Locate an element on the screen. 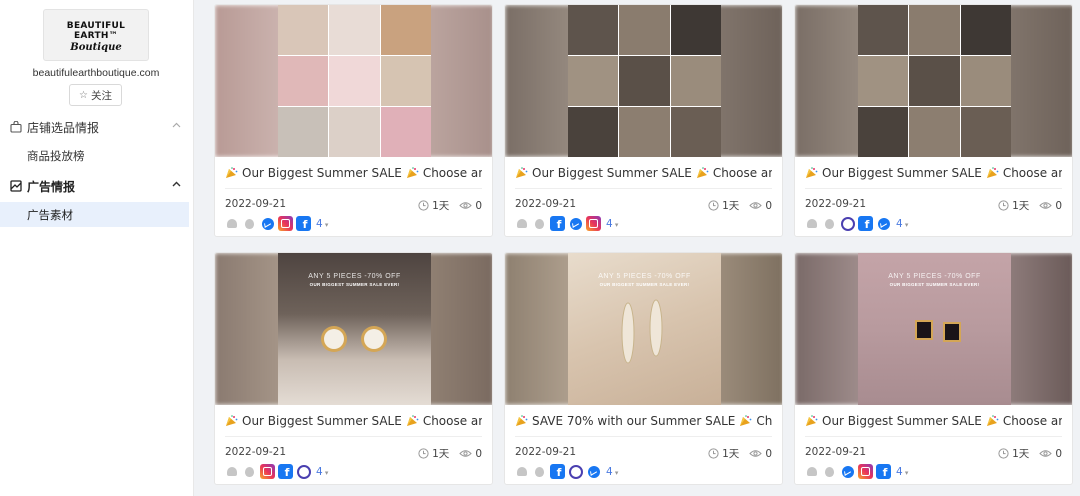 This screenshot has width=1080, height=496. follow-button: ☆ 关注 is located at coordinates (95, 95).